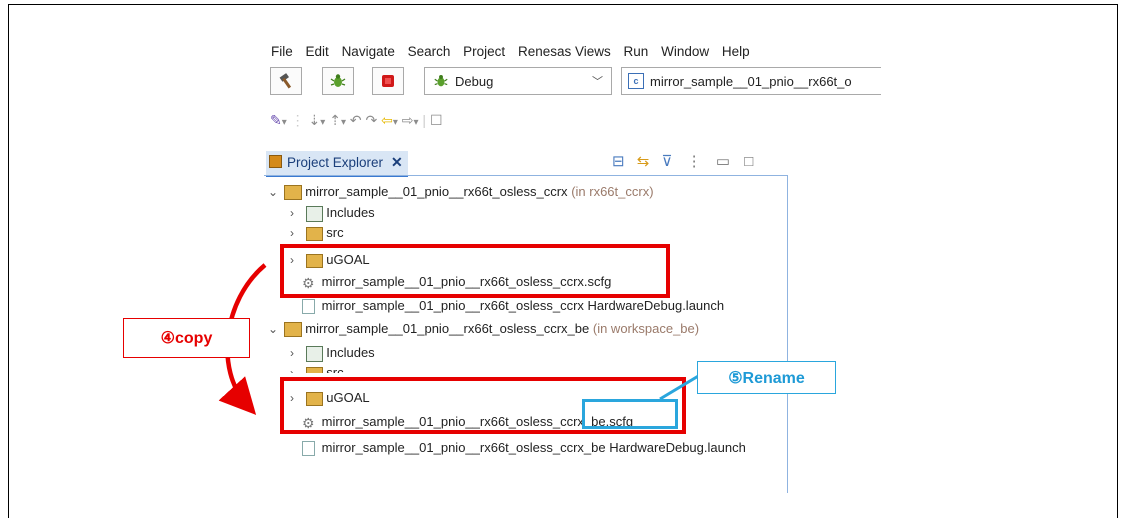 The height and width of the screenshot is (518, 1128). I want to click on launch-config-select: c mirror_sample__01_pnio__rx66t_o, so click(751, 81).